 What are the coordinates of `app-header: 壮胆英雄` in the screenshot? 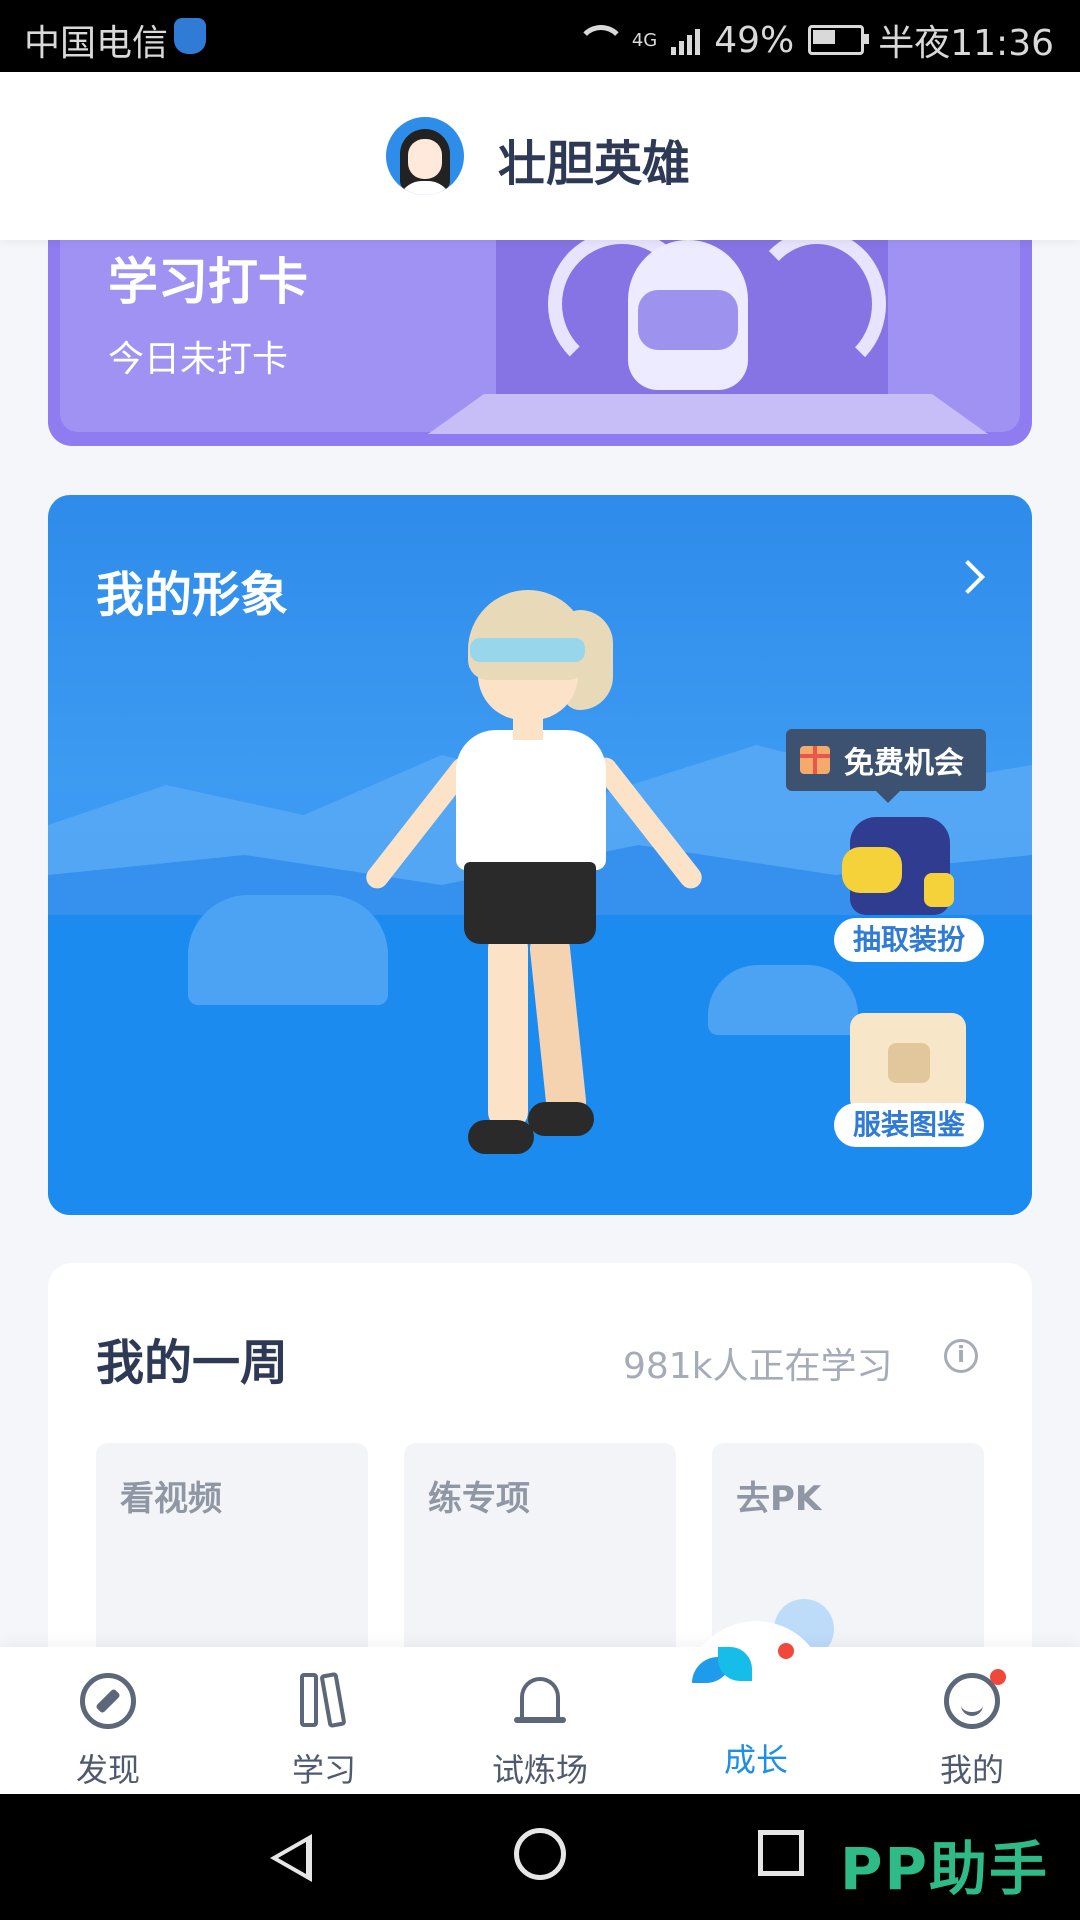 It's located at (540, 156).